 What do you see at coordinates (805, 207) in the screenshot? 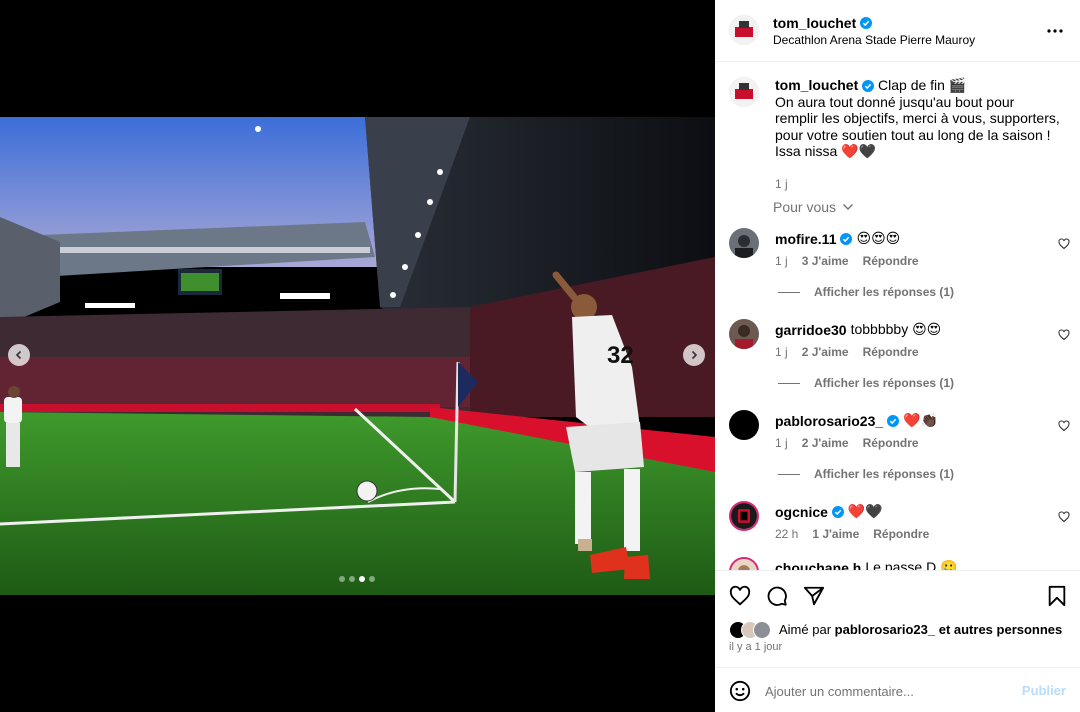
I see `comments-sort-label: Pour vous` at bounding box center [805, 207].